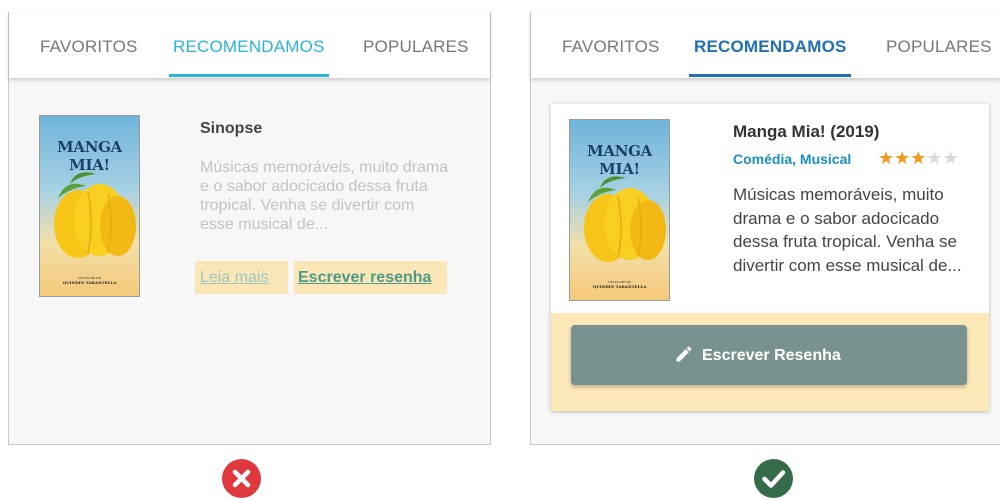 Image resolution: width=1000 pixels, height=500 pixels. Describe the element at coordinates (241, 277) in the screenshot. I see `read-more-link: Leia mais` at that location.